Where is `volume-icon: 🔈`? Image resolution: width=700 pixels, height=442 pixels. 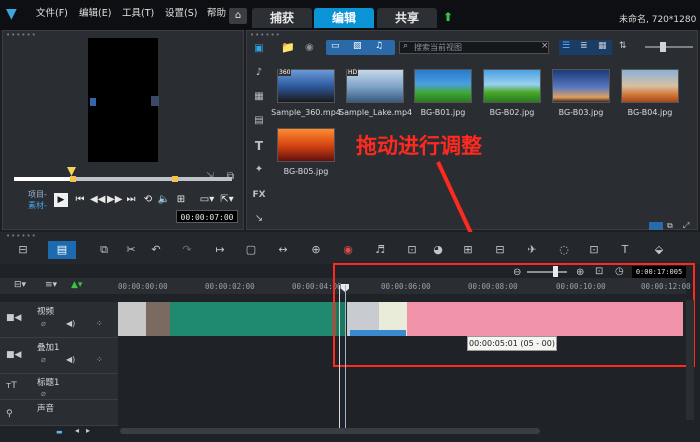
volume-icon: 🔈 is located at coordinates (164, 200).